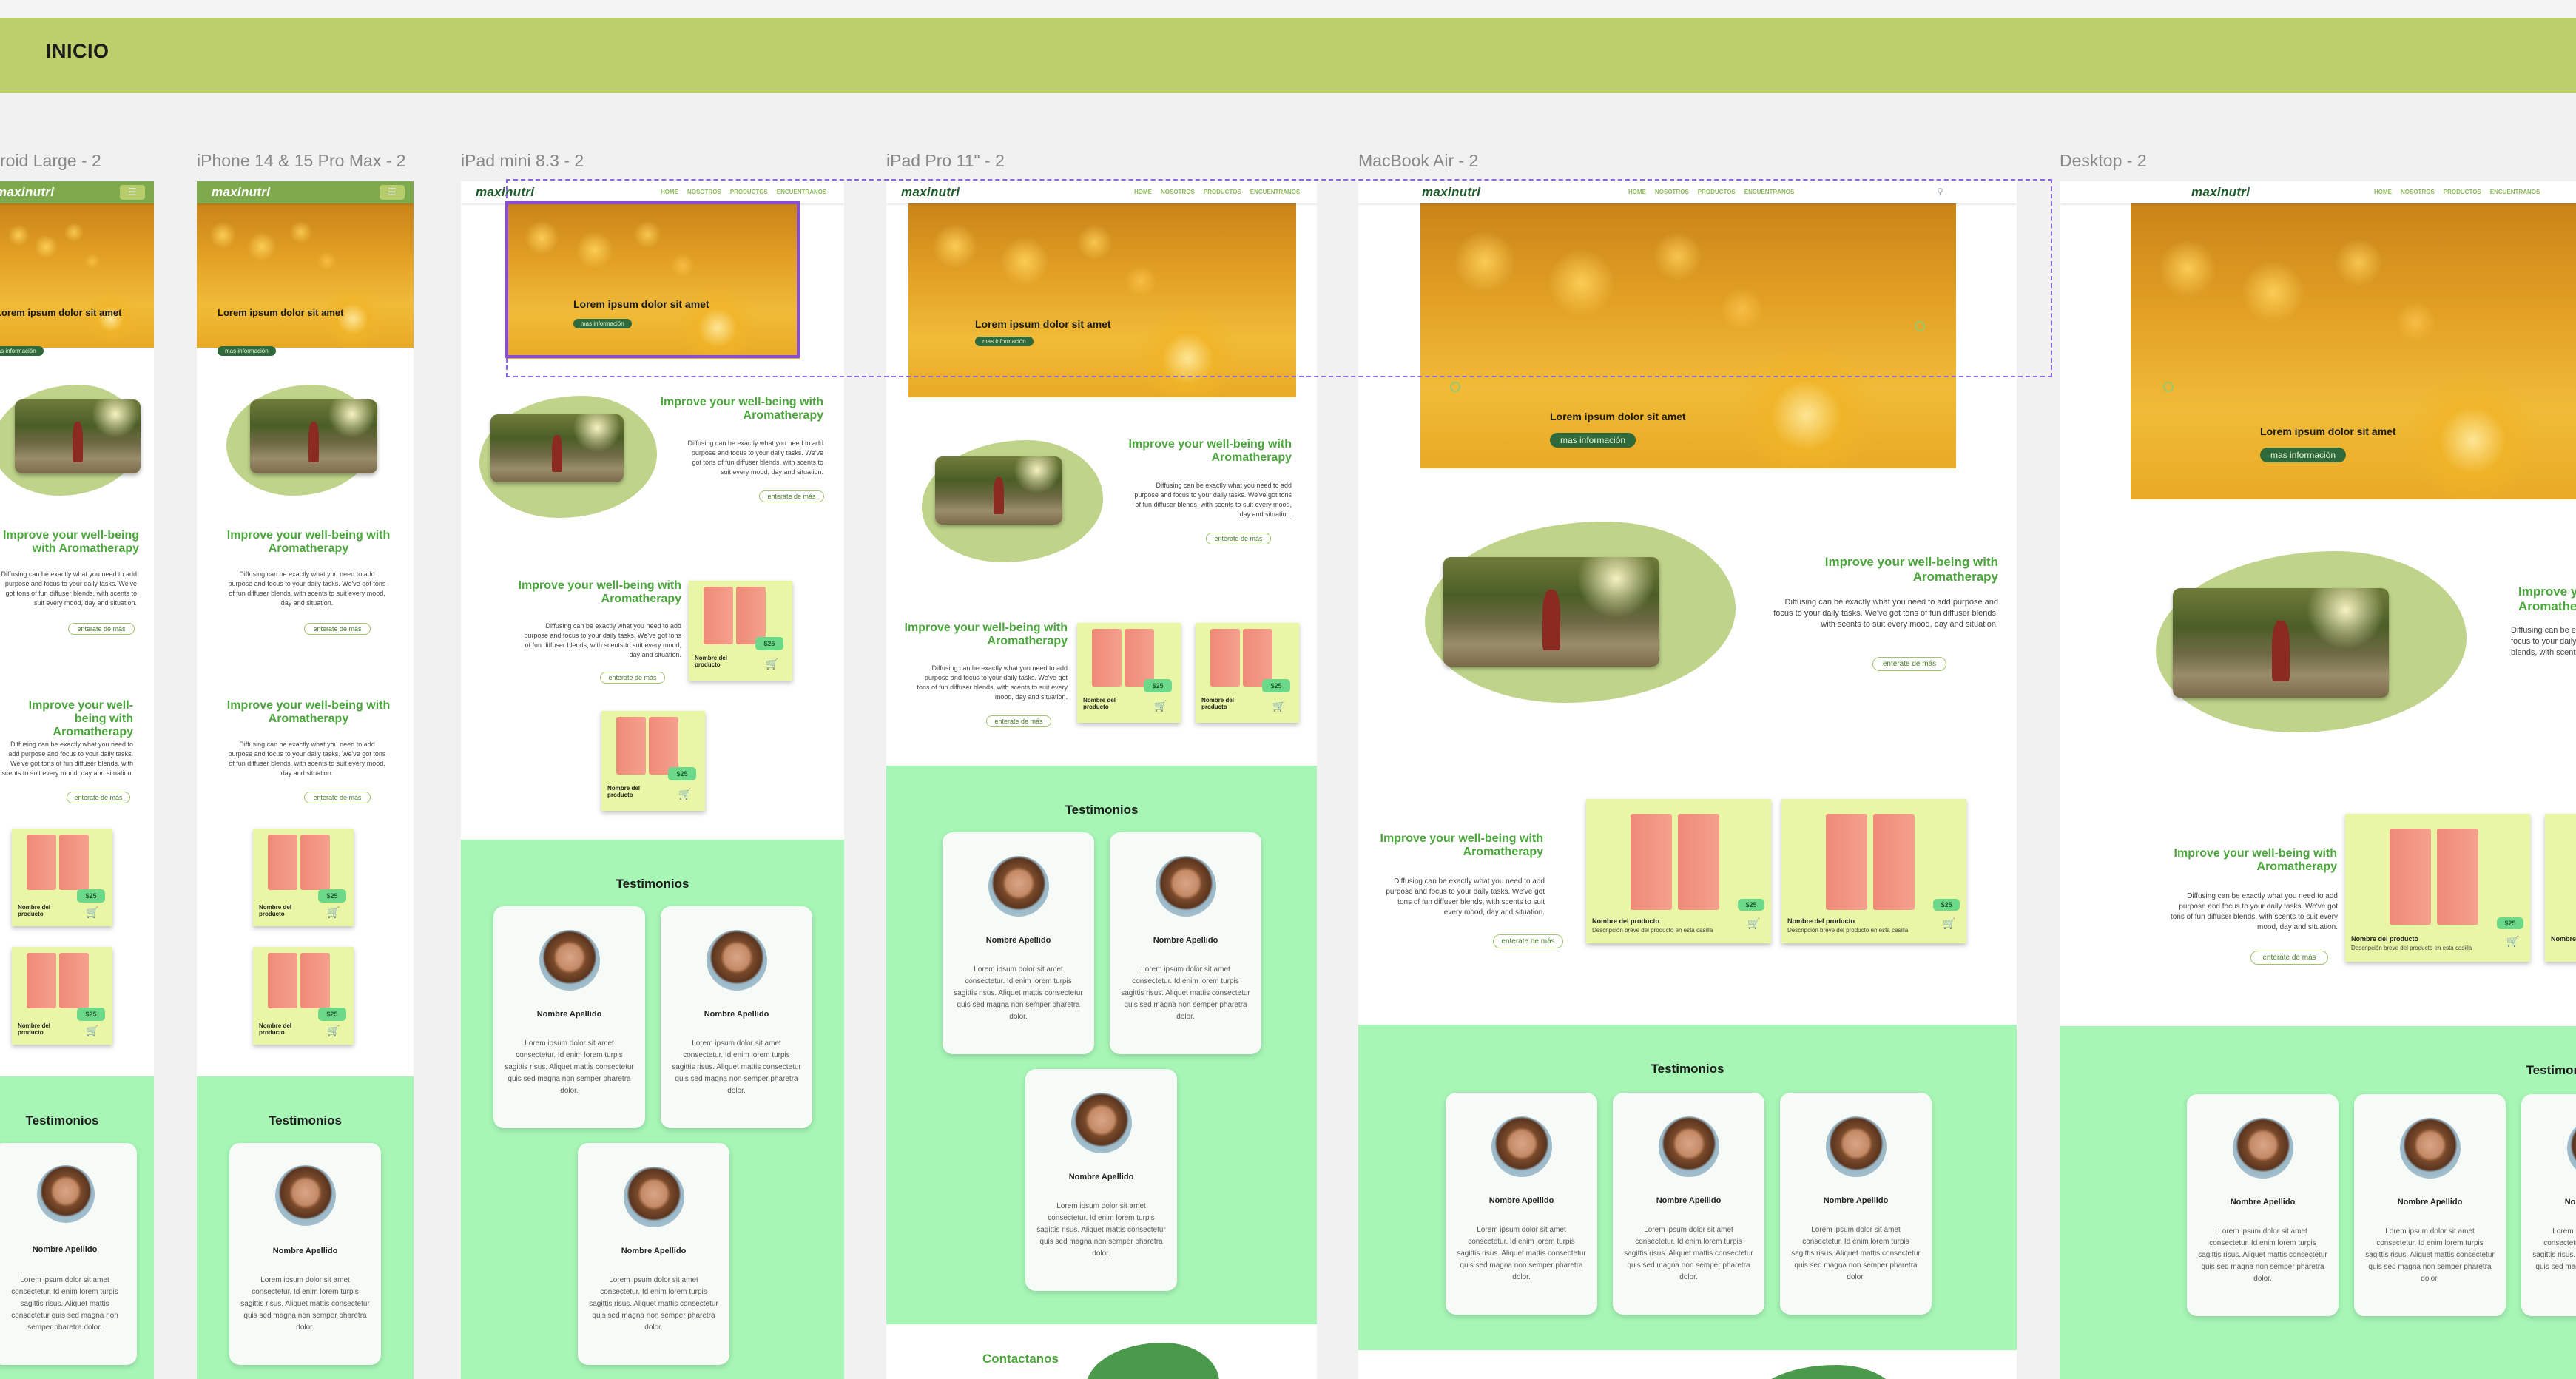 This screenshot has width=2576, height=1379. What do you see at coordinates (1288, 55) in the screenshot?
I see `section-banner: INICIO` at bounding box center [1288, 55].